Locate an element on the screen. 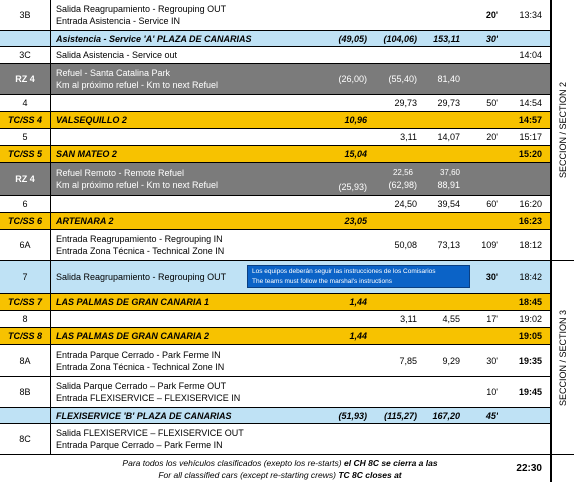 The height and width of the screenshot is (482, 575). row-id: 7 is located at coordinates (25, 277).